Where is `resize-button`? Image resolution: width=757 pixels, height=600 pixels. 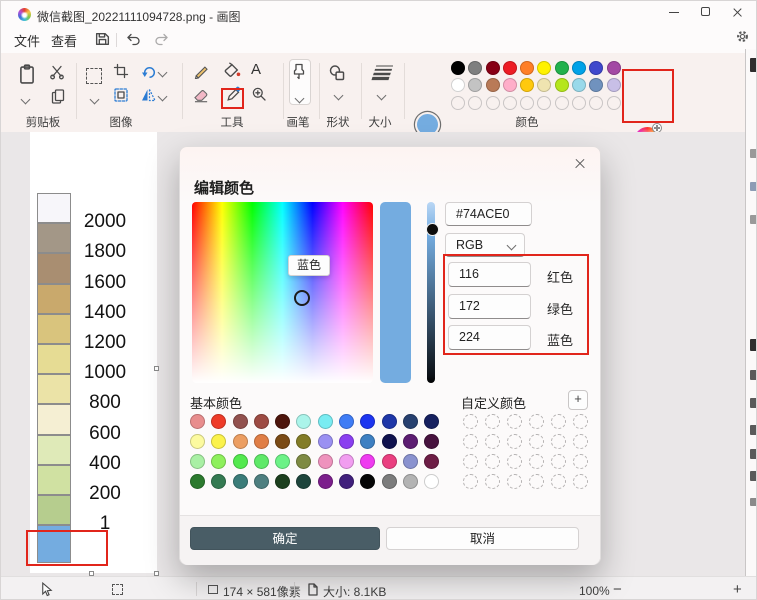 resize-button is located at coordinates (121, 97).